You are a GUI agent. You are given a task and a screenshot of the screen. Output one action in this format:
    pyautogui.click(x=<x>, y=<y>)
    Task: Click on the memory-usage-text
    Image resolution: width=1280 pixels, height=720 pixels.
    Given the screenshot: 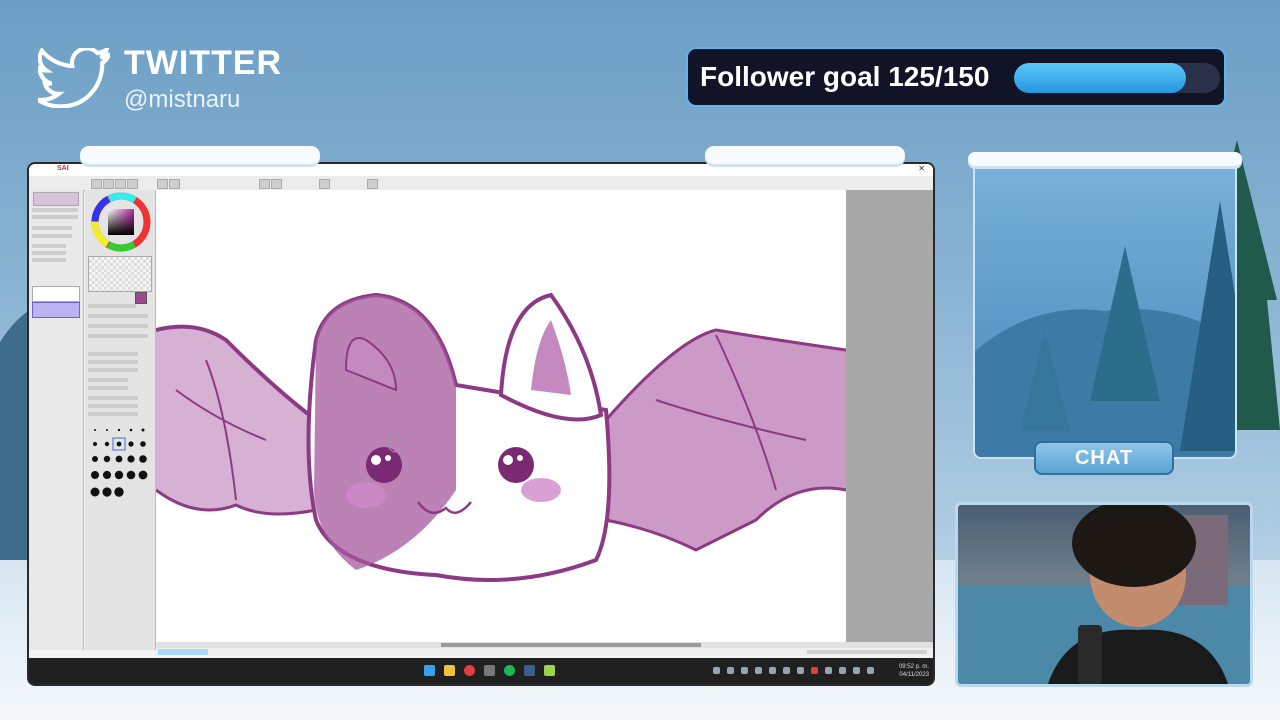 What is the action you would take?
    pyautogui.click(x=867, y=652)
    